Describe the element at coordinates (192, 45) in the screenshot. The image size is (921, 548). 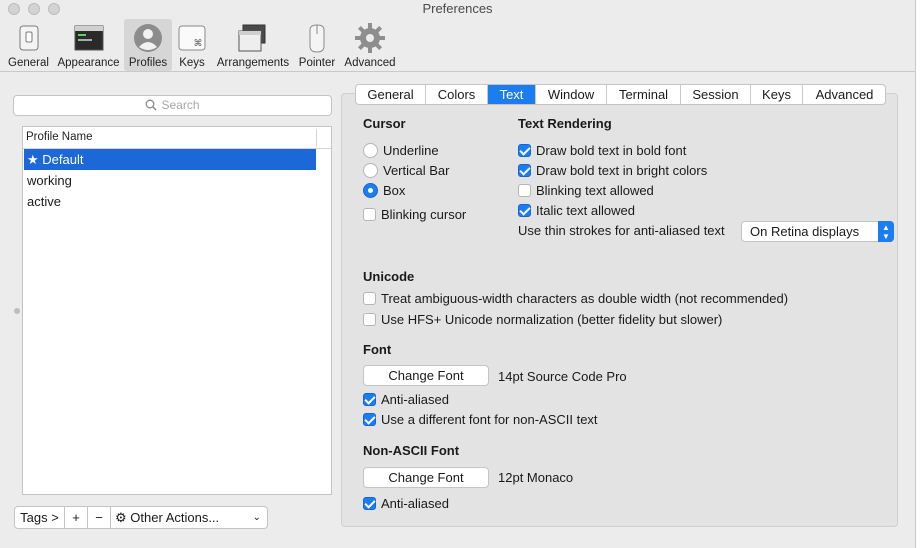
I see `toolbar-keys: ⌘ Keys` at that location.